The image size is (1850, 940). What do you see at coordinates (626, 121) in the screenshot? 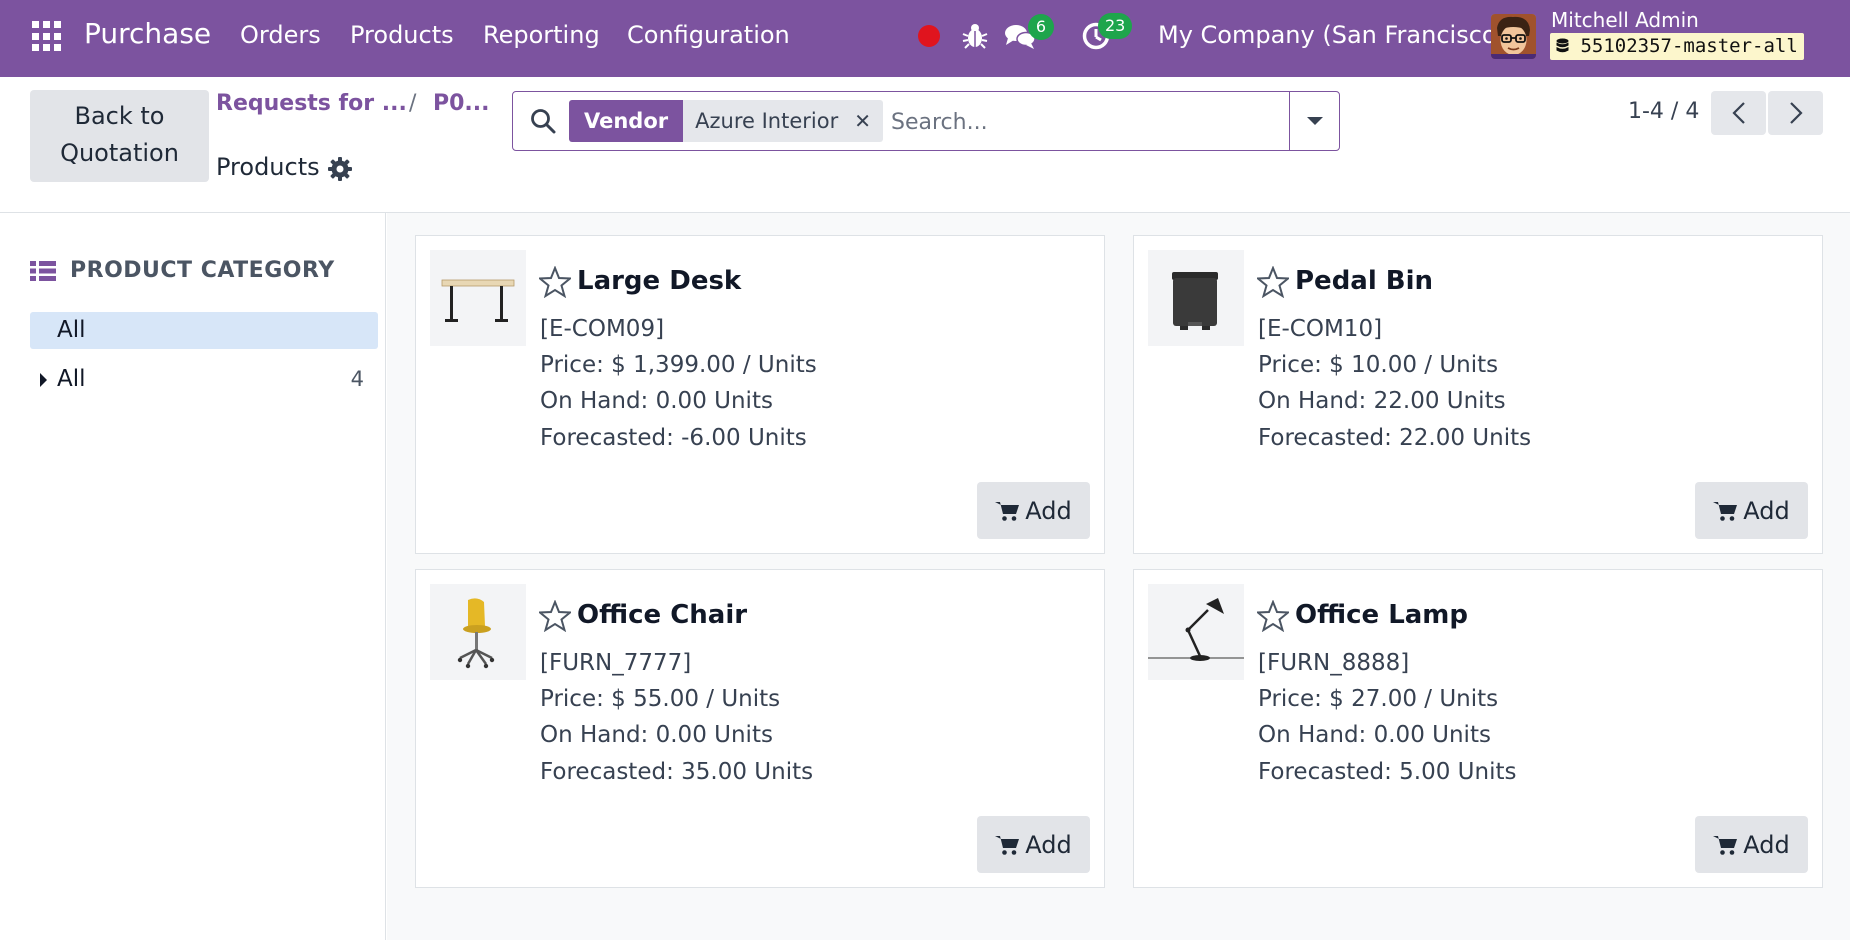
I see `facet-label: Vendor` at bounding box center [626, 121].